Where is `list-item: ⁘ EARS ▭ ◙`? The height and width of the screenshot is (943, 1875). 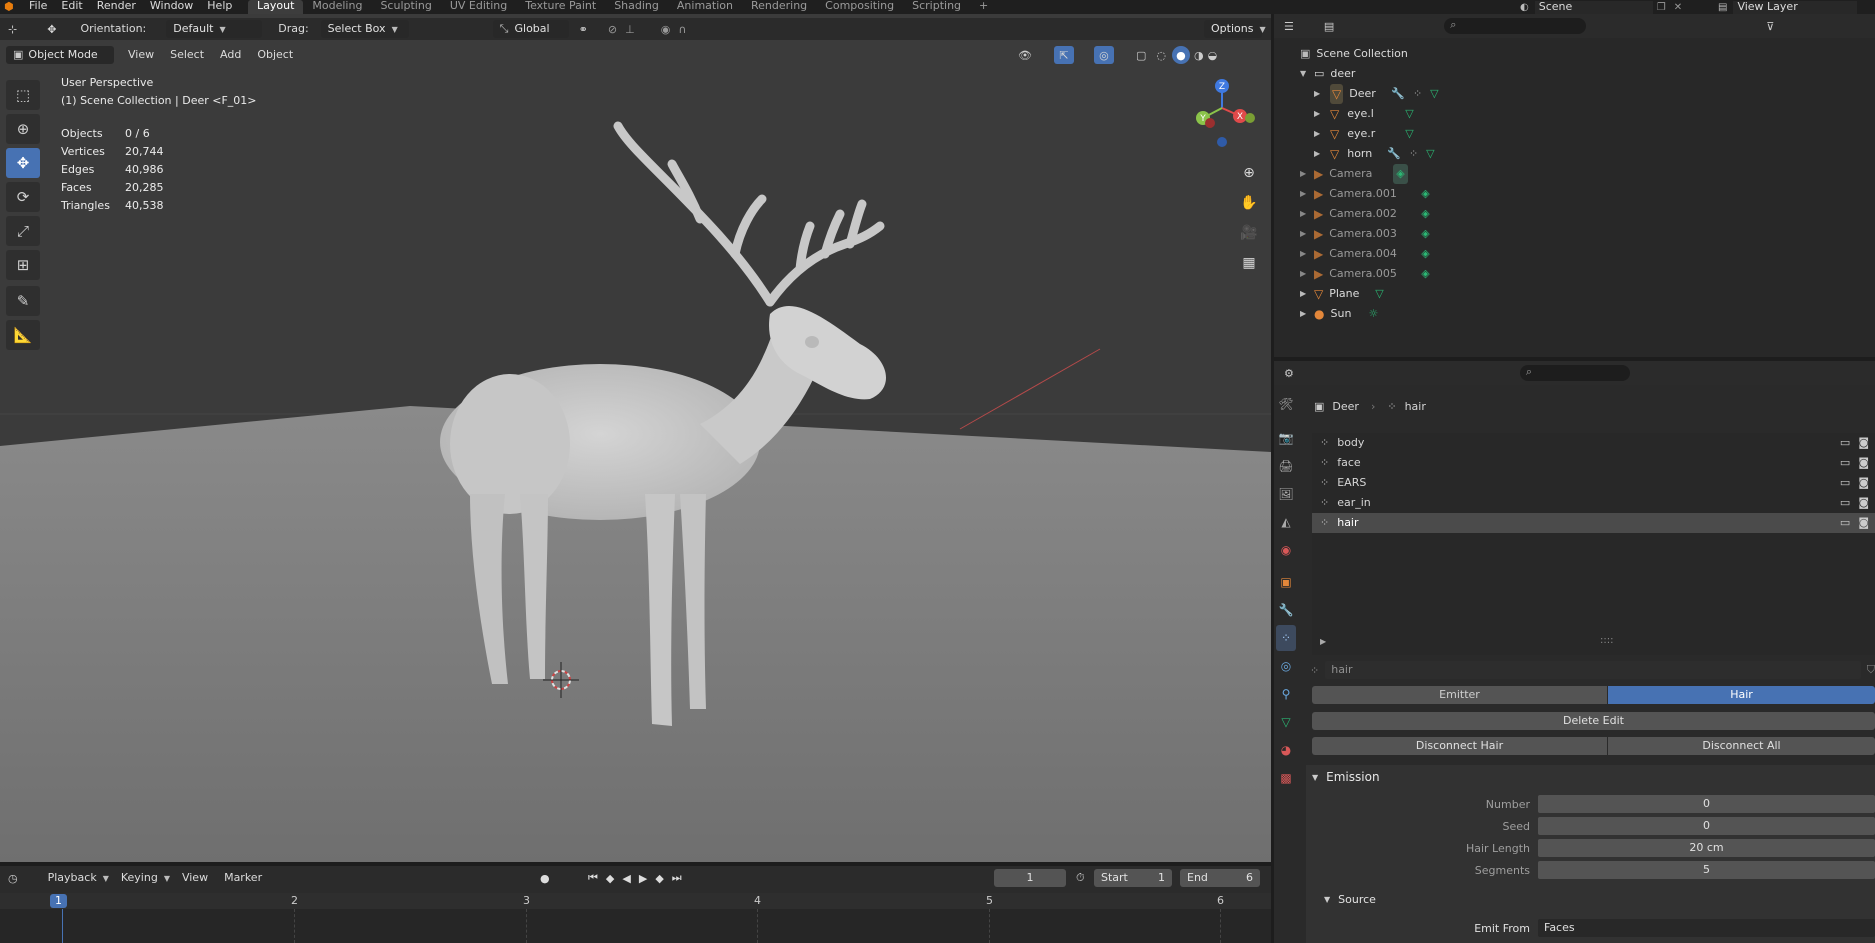
list-item: ⁘ EARS ▭ ◙ is located at coordinates (1593, 483).